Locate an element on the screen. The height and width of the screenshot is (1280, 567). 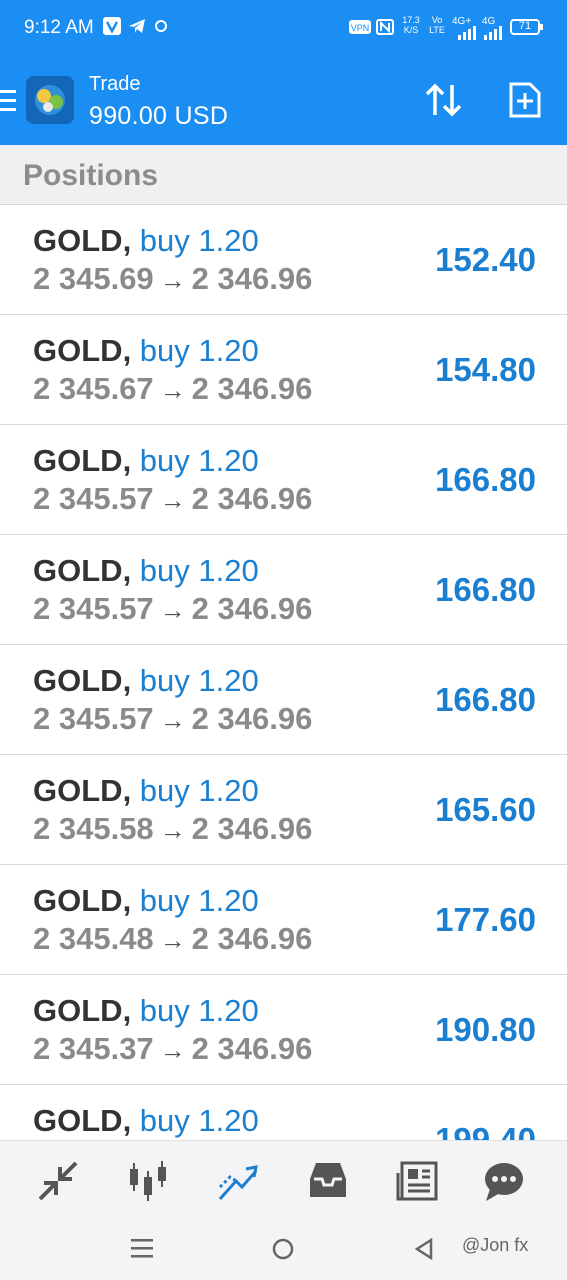
new-order-icon is located at coordinates (525, 100).